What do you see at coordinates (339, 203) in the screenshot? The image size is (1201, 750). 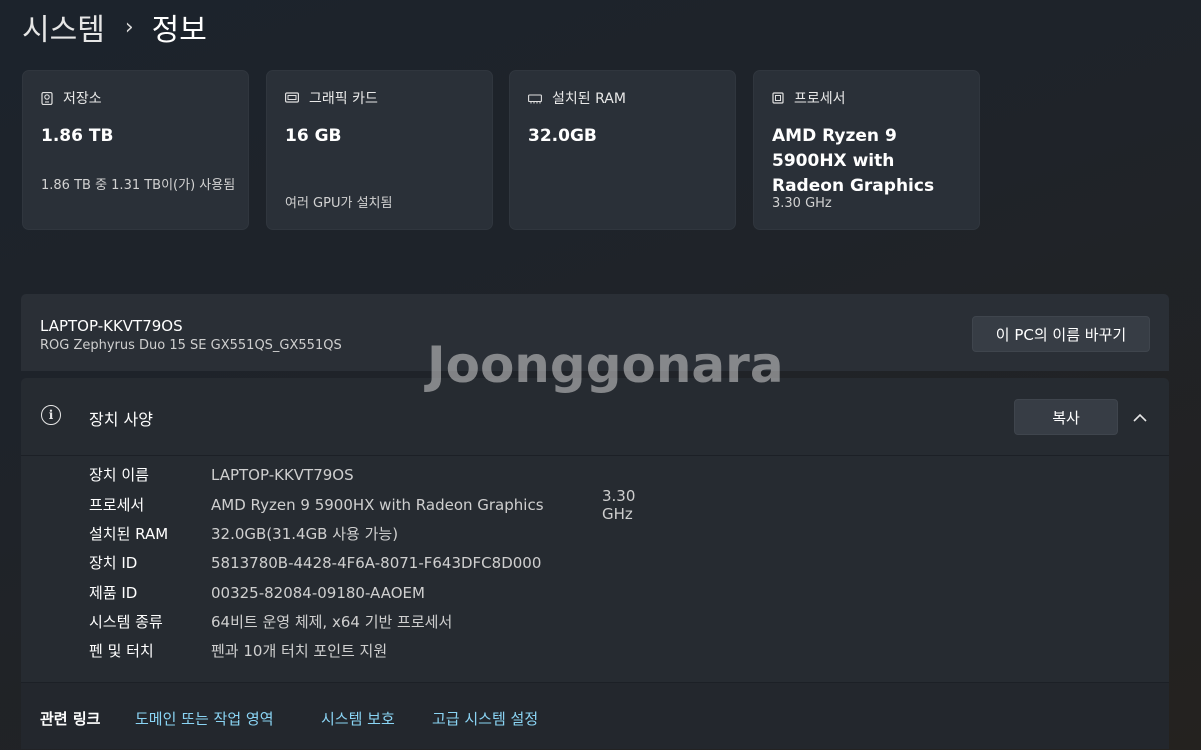 I see `gpu-note: 여러 GPU가 설치됨` at bounding box center [339, 203].